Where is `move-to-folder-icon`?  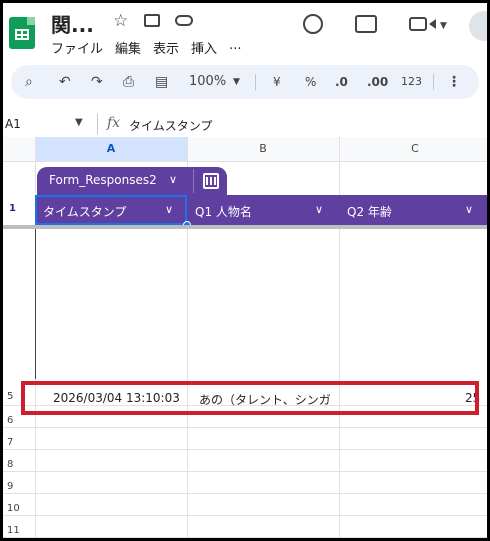
move-to-folder-icon is located at coordinates (152, 20).